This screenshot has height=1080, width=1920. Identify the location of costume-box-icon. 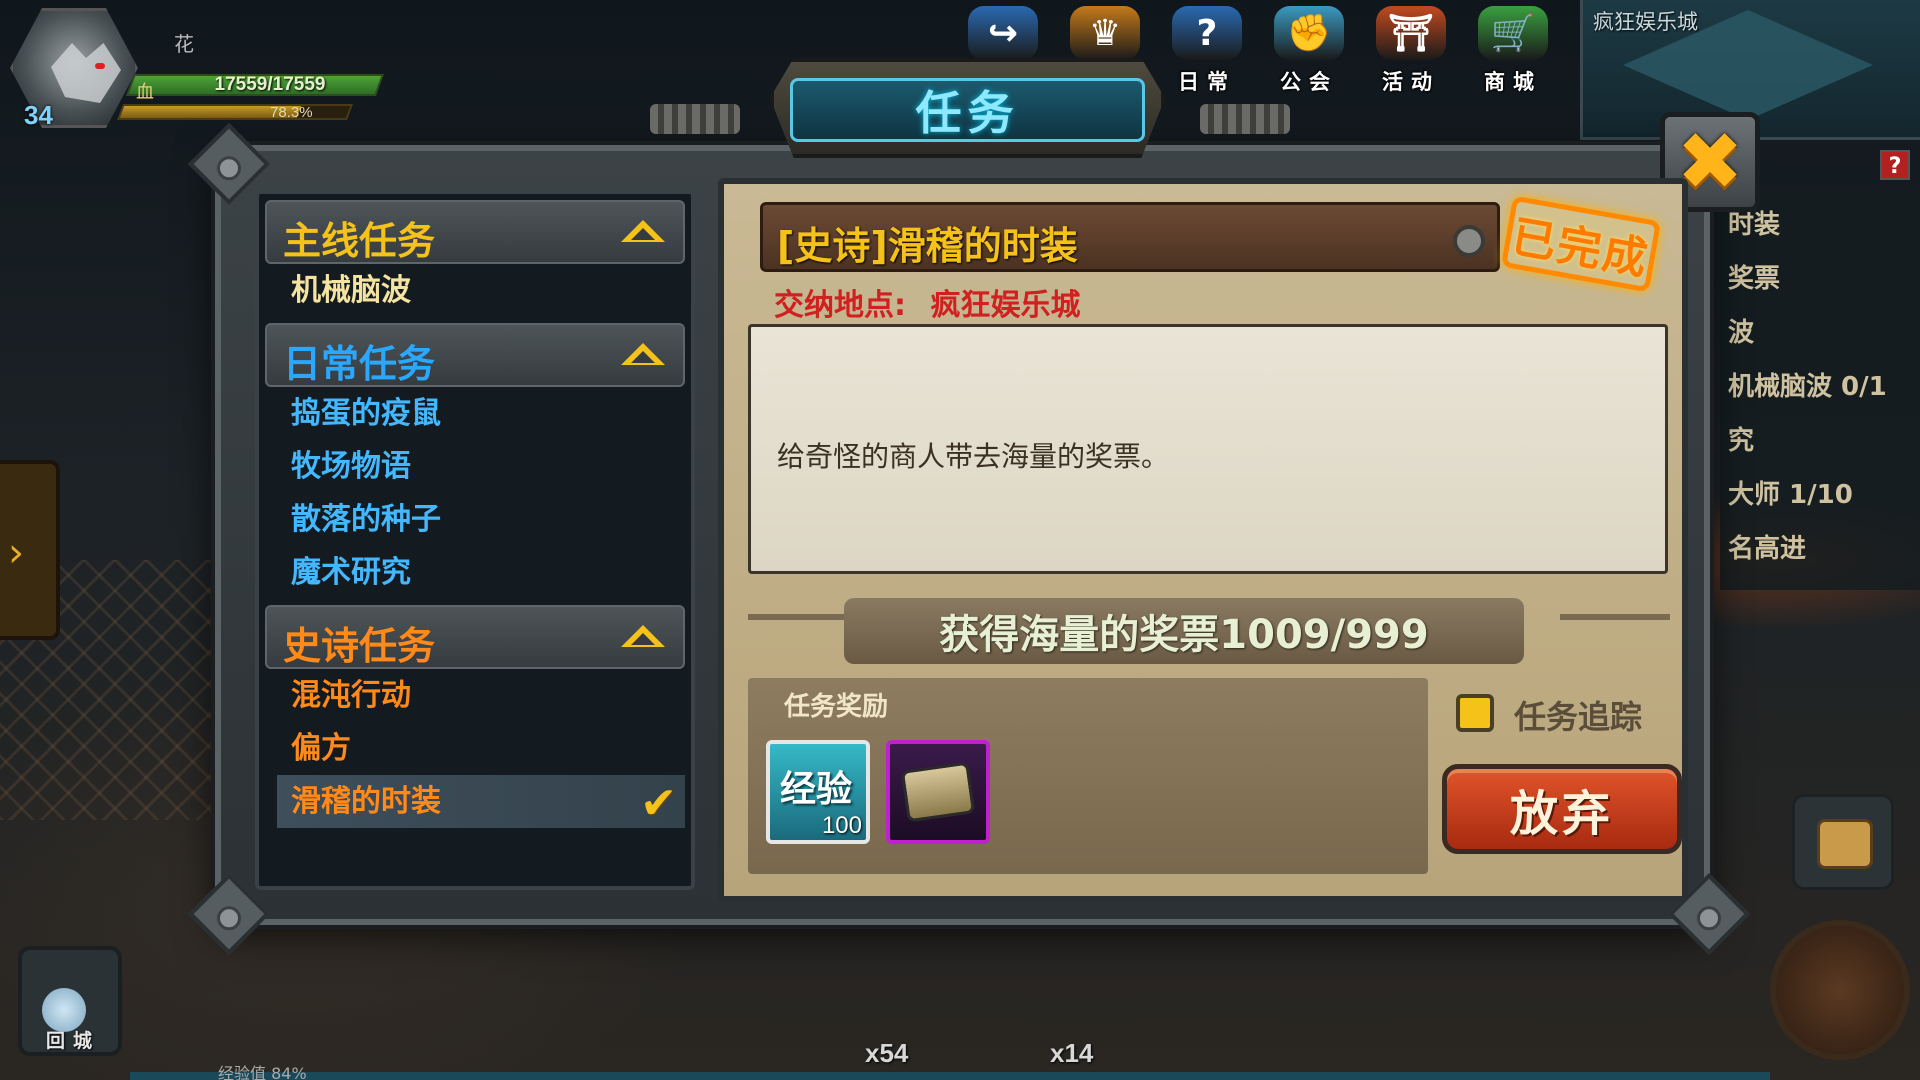
(938, 792).